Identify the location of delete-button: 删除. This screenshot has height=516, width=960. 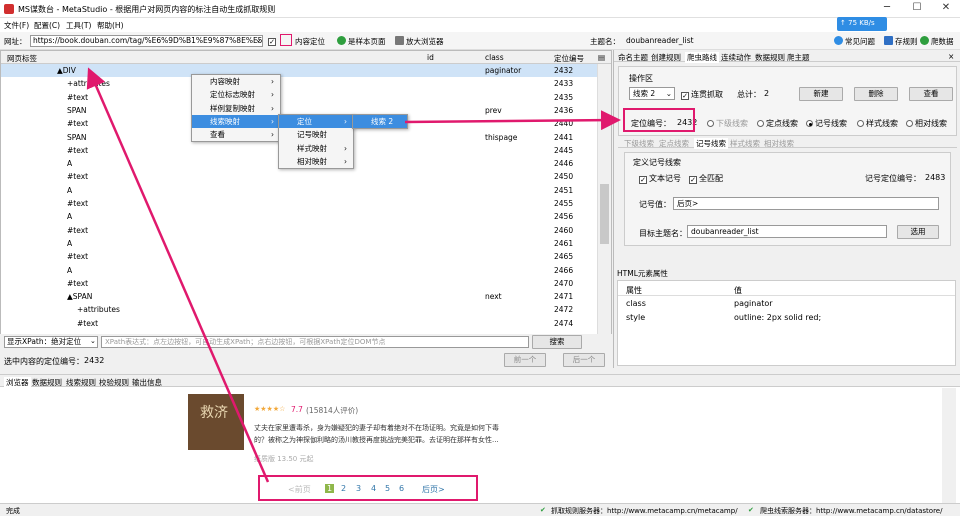
(876, 94).